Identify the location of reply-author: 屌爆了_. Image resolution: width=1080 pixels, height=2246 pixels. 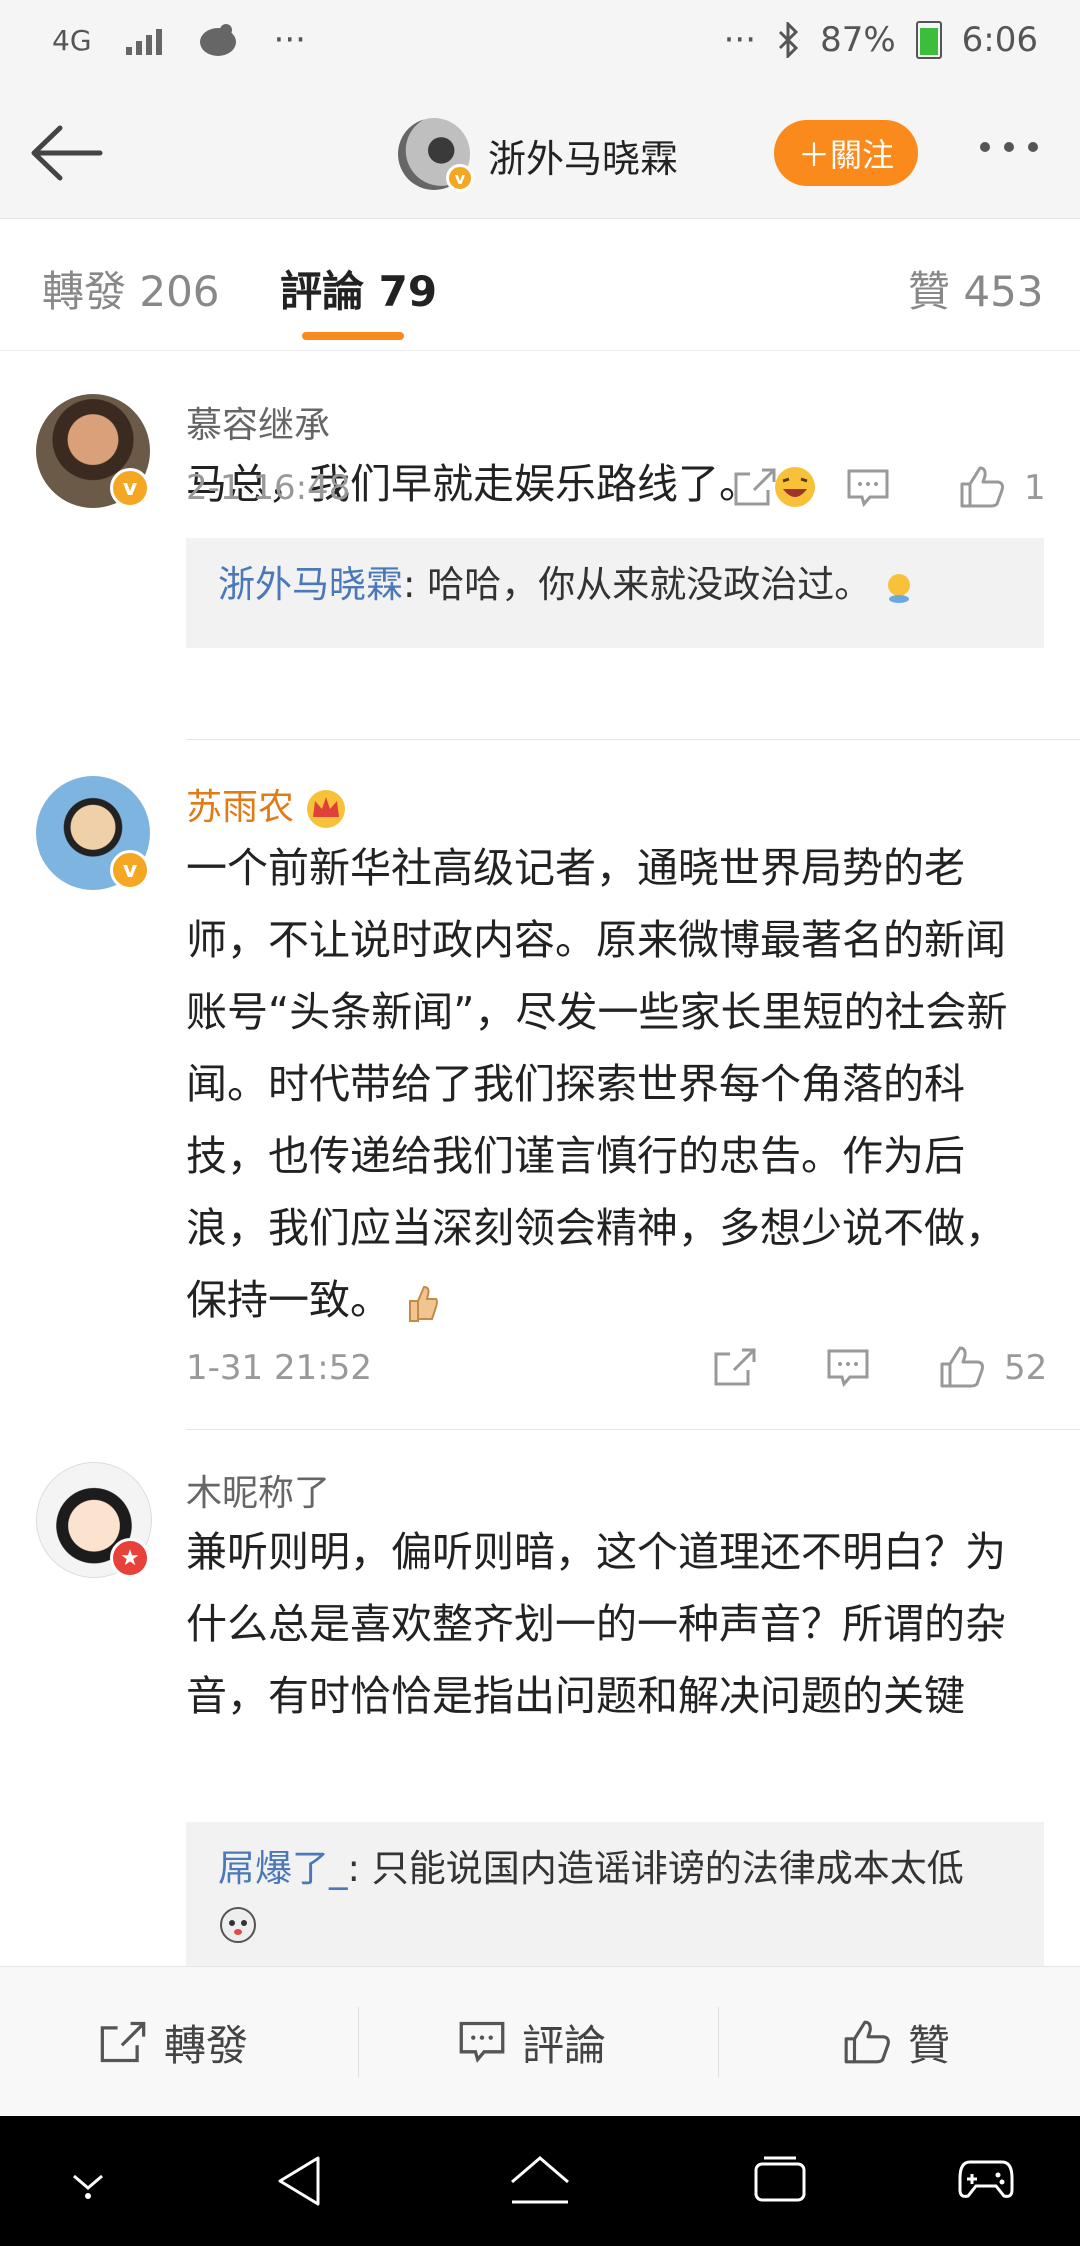
(283, 1868).